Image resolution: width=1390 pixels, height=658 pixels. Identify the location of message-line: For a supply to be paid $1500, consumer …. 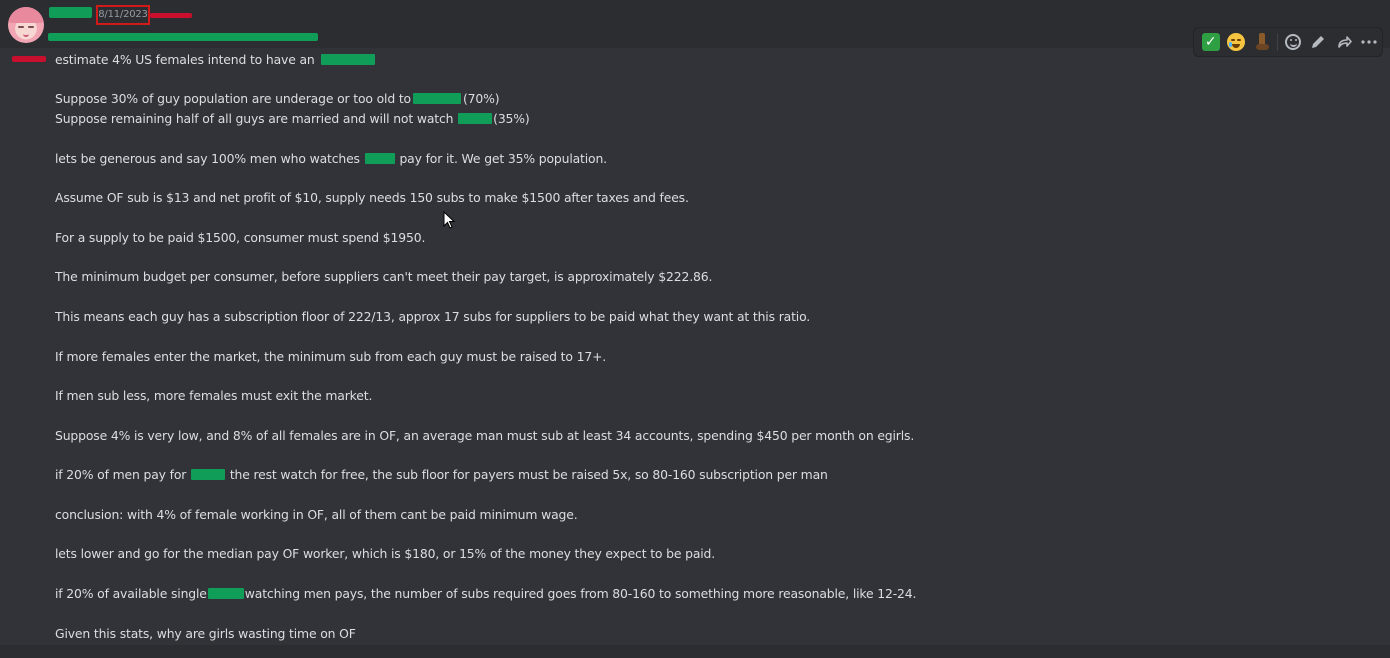
(240, 237).